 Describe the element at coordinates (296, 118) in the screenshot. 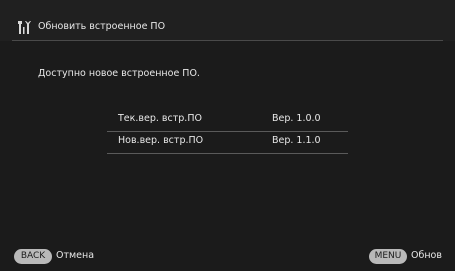

I see `current-version-value: Вер. 1.0.0` at that location.